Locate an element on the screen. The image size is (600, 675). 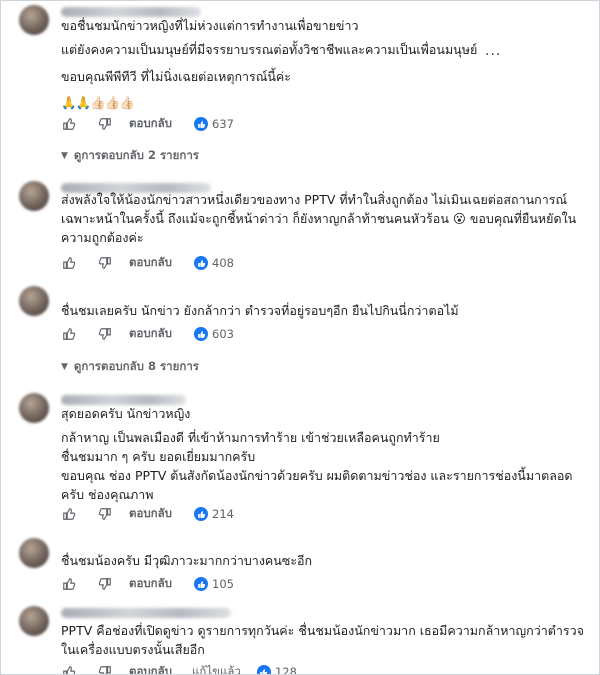
comment-text-line: ในเครื่องแบบตรงนั้นเสียอีก is located at coordinates (133, 649).